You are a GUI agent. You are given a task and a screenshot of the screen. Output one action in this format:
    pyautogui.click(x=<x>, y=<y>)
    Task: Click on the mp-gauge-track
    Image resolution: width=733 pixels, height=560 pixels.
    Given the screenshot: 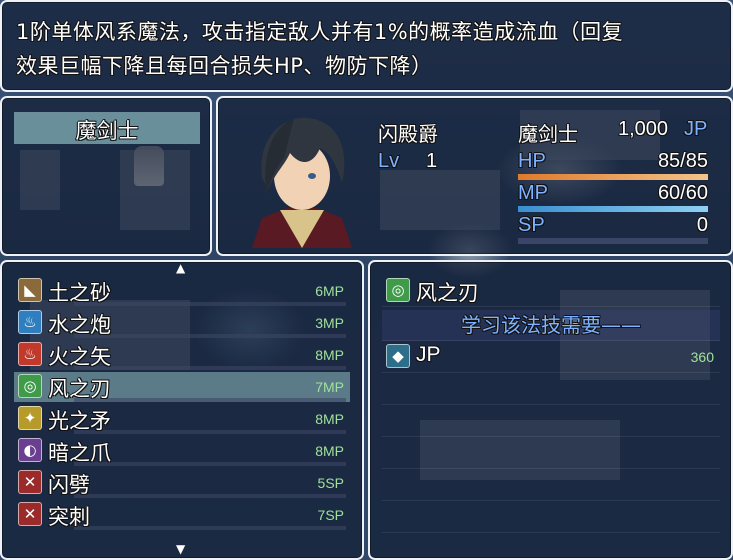 What is the action you would take?
    pyautogui.click(x=613, y=209)
    